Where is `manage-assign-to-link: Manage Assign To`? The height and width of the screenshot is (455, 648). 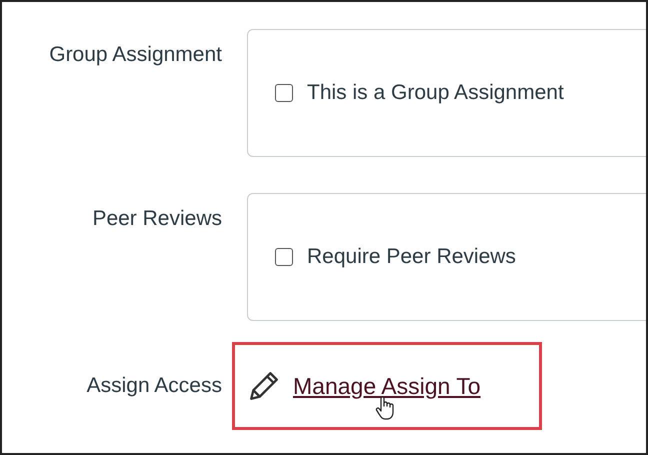 manage-assign-to-link: Manage Assign To is located at coordinates (387, 386).